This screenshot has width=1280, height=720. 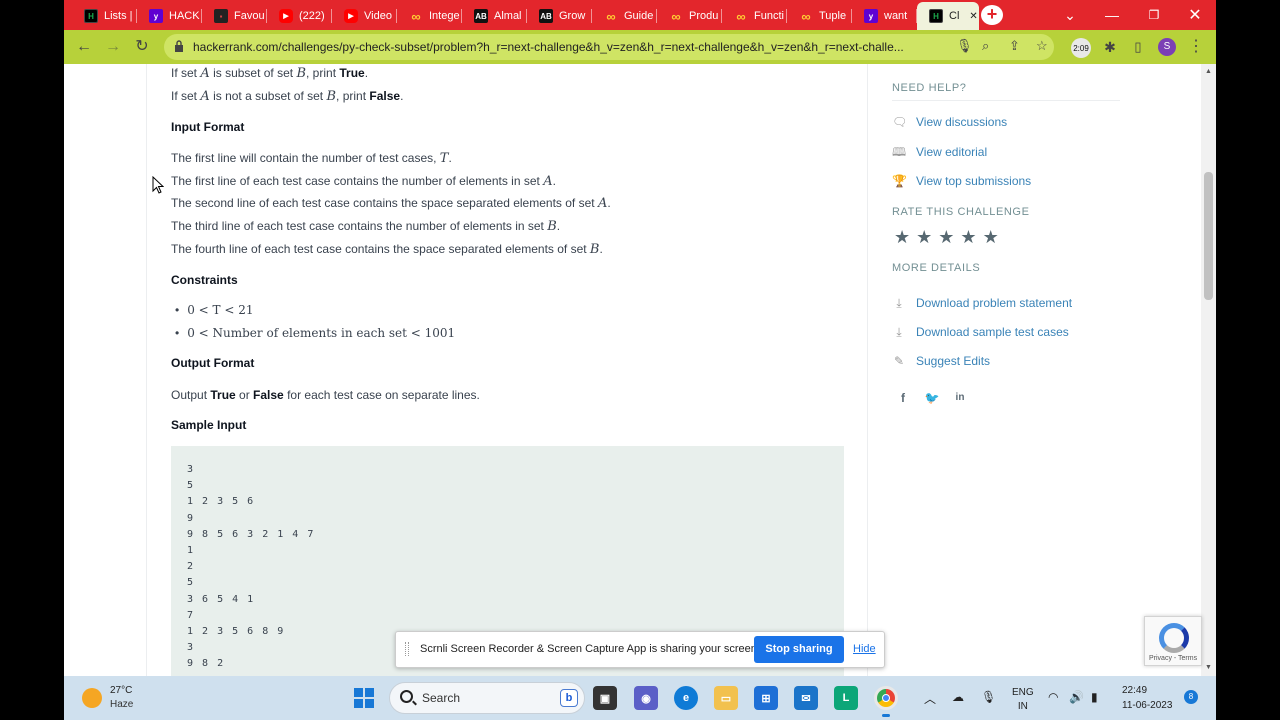 I want to click on microsoft-store-icon: ⊞, so click(x=766, y=698).